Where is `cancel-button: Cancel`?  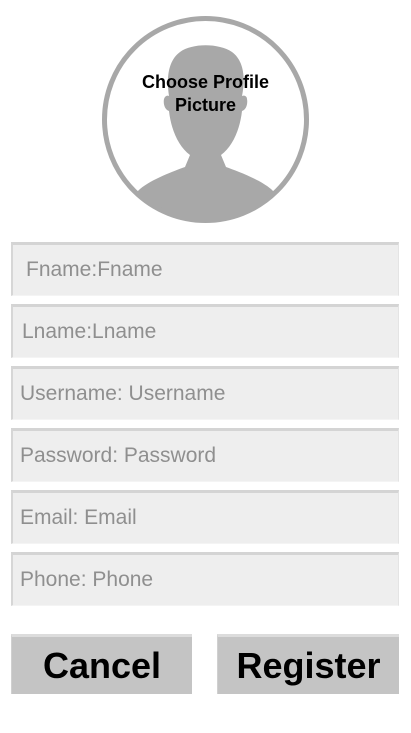 cancel-button: Cancel is located at coordinates (101, 664).